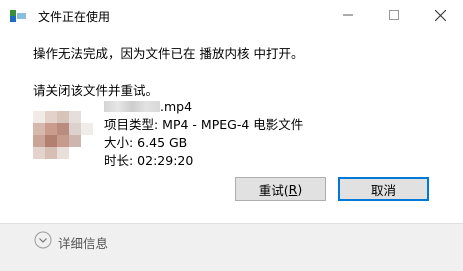 The image size is (463, 271). I want to click on minimize-icon, so click(348, 15).